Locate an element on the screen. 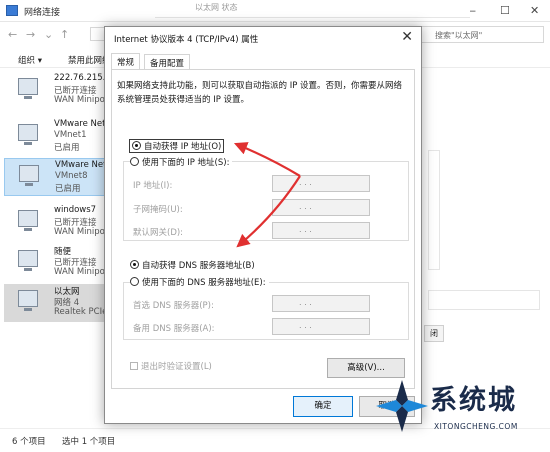  side-panel-field is located at coordinates (484, 300).